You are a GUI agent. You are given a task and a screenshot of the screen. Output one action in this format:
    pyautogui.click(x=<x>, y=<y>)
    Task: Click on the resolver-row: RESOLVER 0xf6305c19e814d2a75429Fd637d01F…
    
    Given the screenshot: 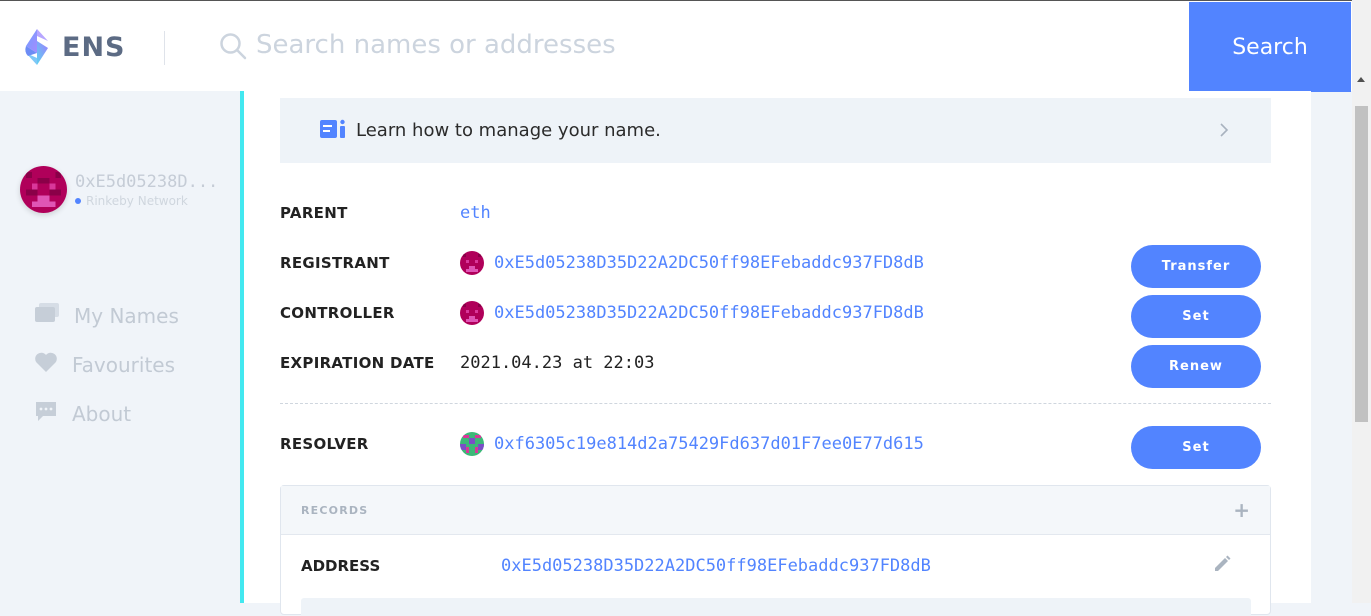 What is the action you would take?
    pyautogui.click(x=602, y=444)
    